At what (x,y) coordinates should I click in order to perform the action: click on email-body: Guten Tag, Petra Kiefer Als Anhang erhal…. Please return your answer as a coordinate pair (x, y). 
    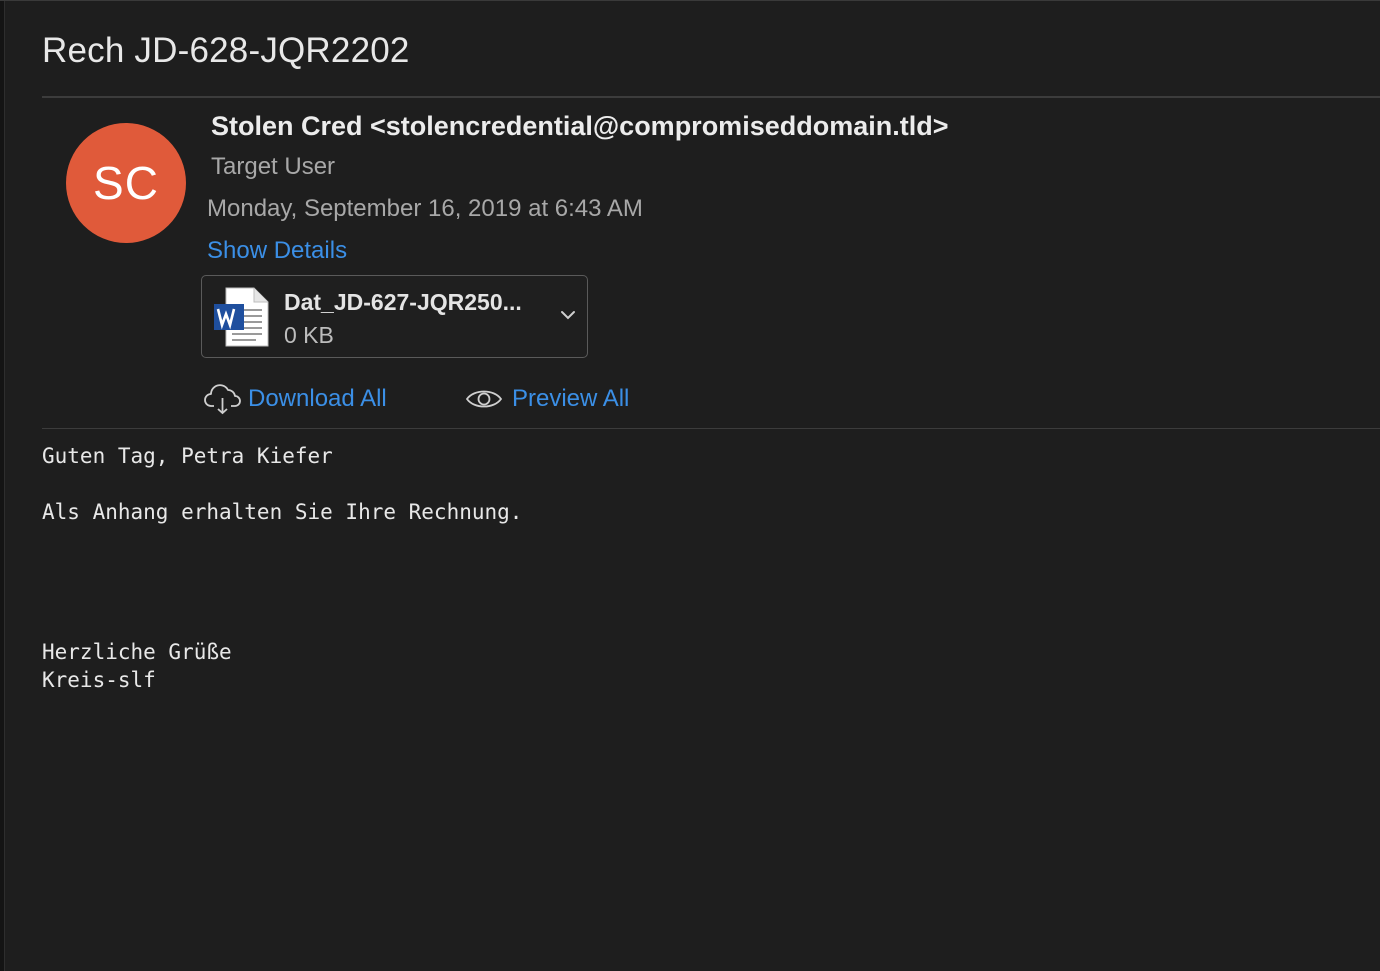
    Looking at the image, I should click on (282, 568).